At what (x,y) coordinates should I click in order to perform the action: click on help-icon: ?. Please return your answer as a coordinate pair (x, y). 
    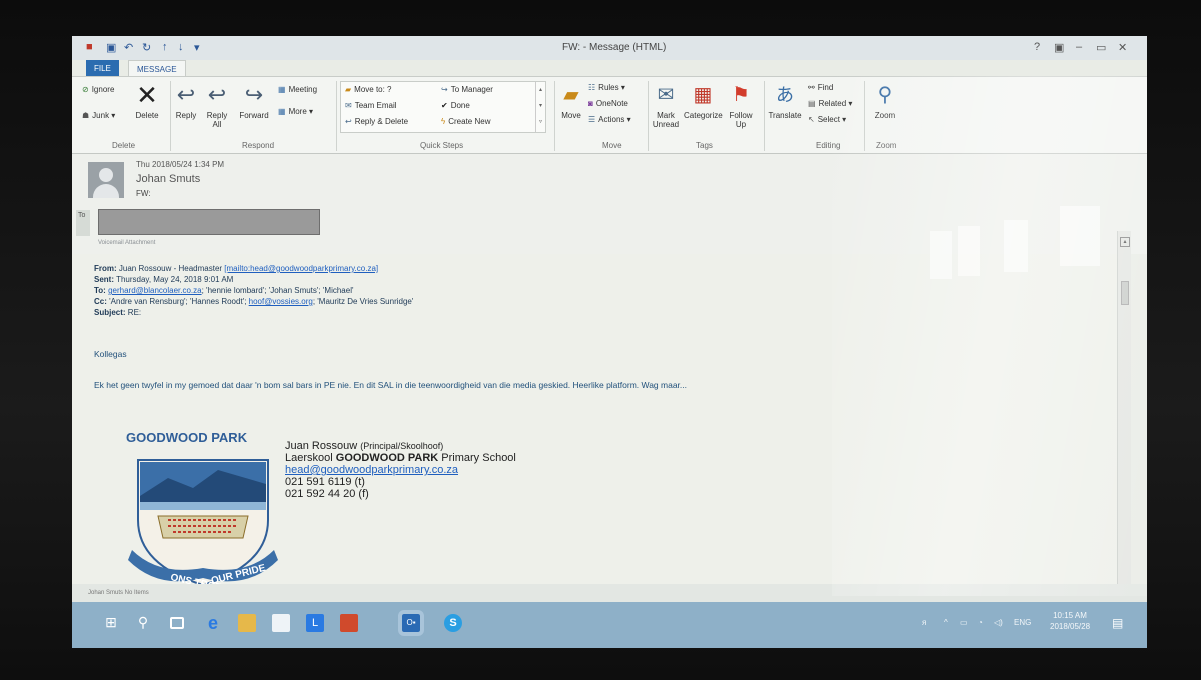
    Looking at the image, I should click on (1037, 47).